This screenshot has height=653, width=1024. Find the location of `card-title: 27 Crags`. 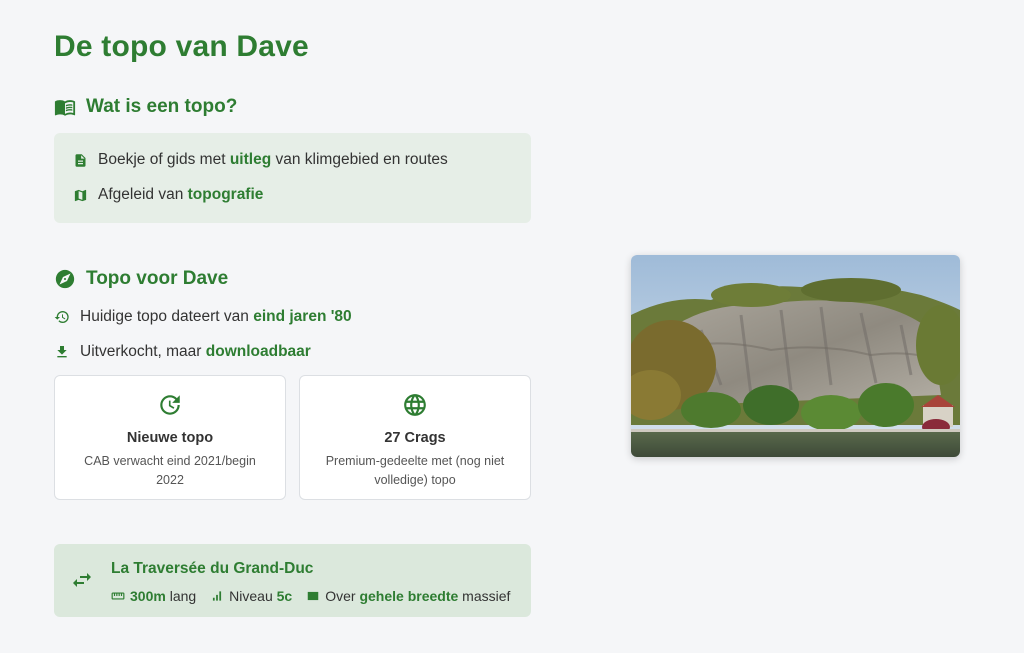

card-title: 27 Crags is located at coordinates (415, 438).